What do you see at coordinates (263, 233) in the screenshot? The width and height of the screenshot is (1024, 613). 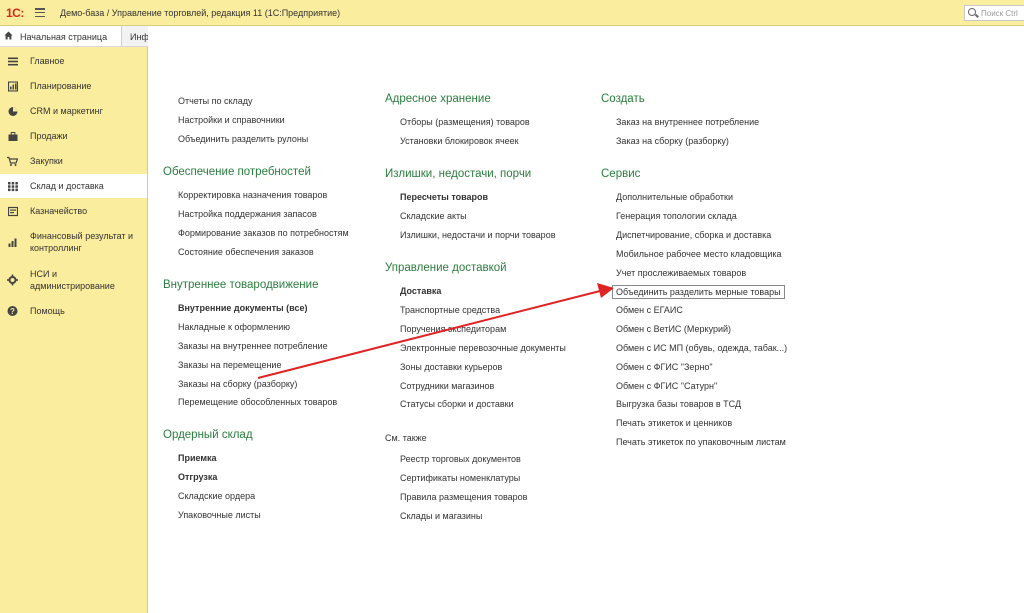 I see `link-order-generation: Формирование заказов по потребностям` at bounding box center [263, 233].